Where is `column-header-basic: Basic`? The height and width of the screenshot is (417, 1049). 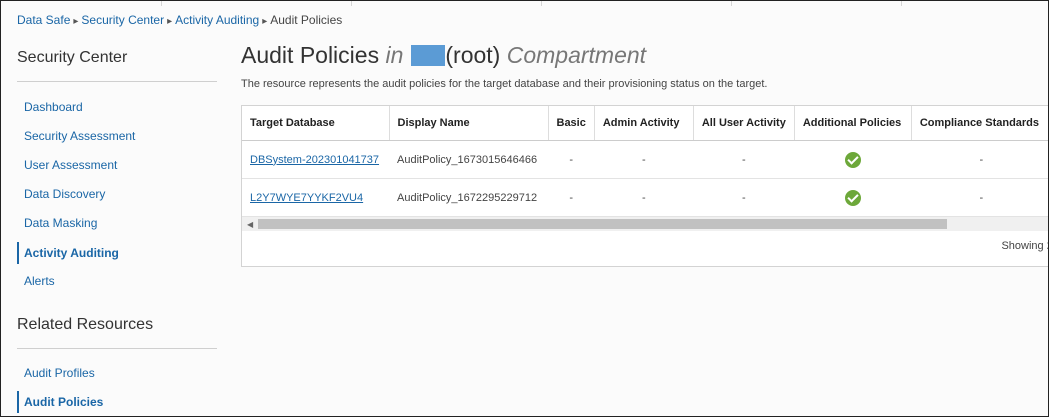 column-header-basic: Basic is located at coordinates (571, 123).